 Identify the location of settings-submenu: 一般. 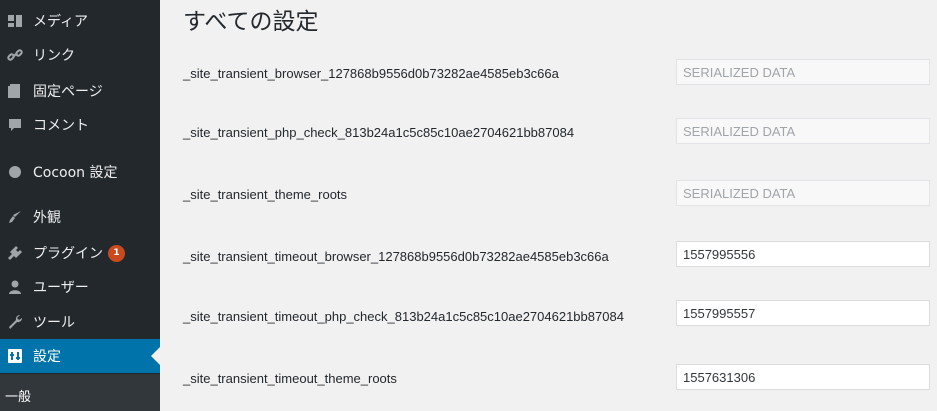
(80, 392).